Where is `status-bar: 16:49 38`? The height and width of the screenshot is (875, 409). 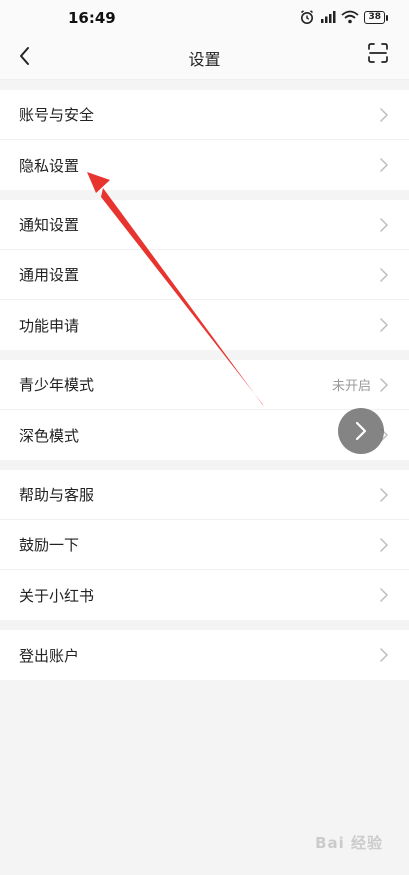
status-bar: 16:49 38 is located at coordinates (204, 18).